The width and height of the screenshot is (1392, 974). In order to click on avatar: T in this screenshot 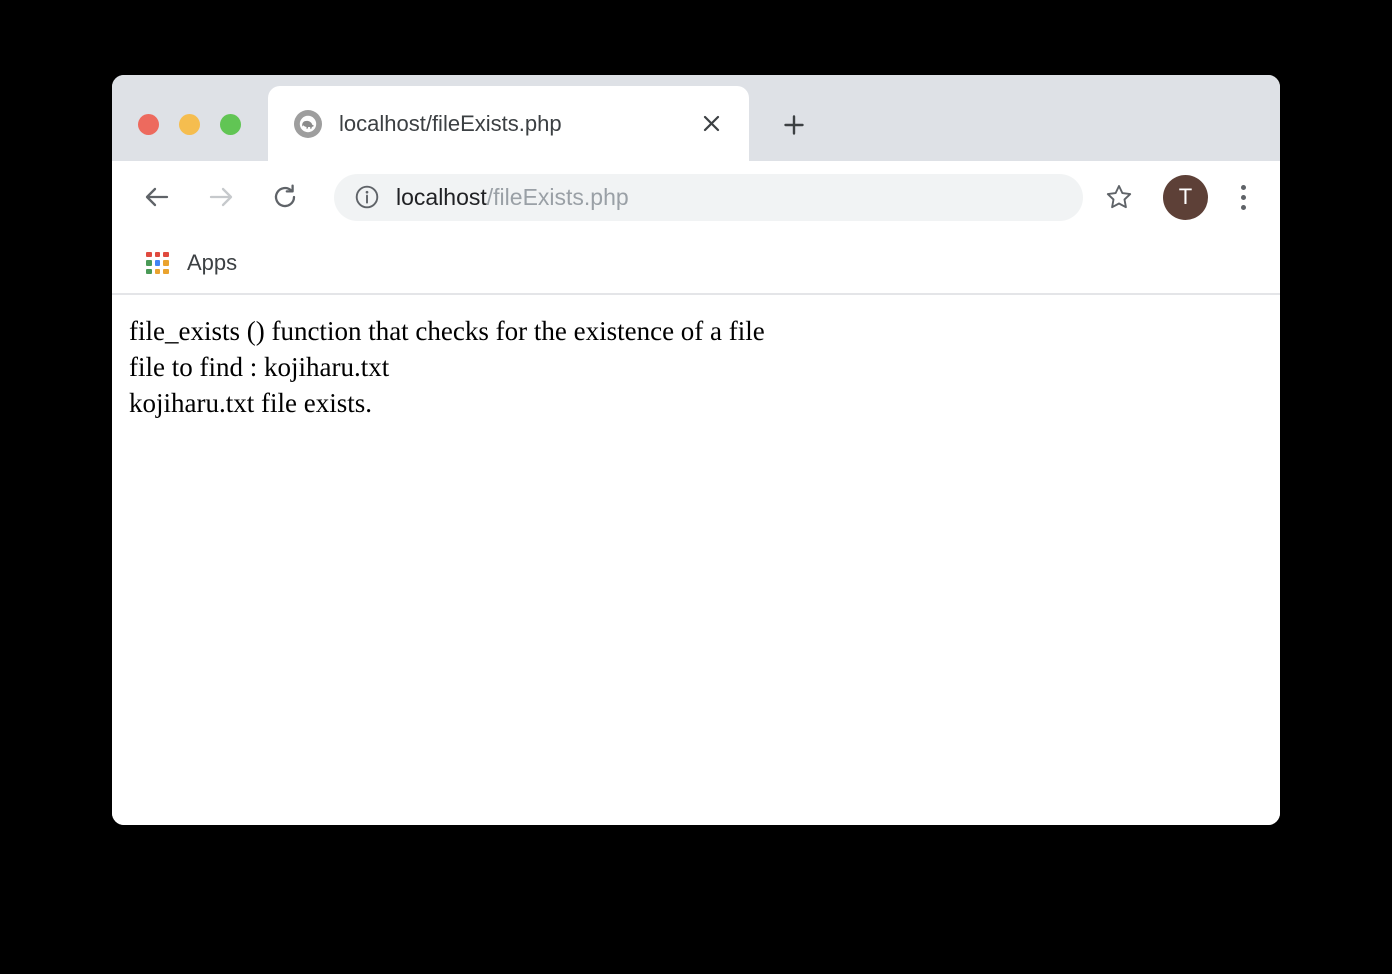, I will do `click(1185, 197)`.